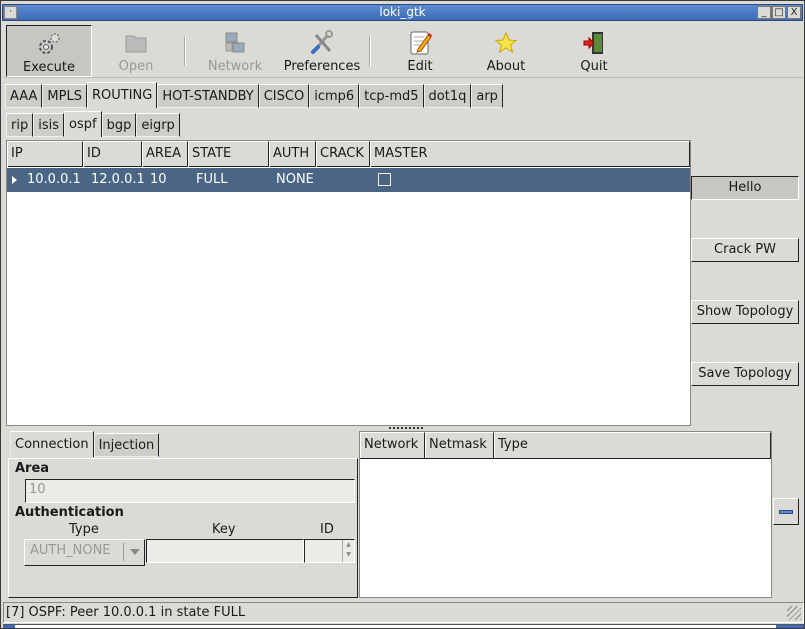 The image size is (805, 629). Describe the element at coordinates (158, 125) in the screenshot. I see `tab-eigrp: eigrp` at that location.